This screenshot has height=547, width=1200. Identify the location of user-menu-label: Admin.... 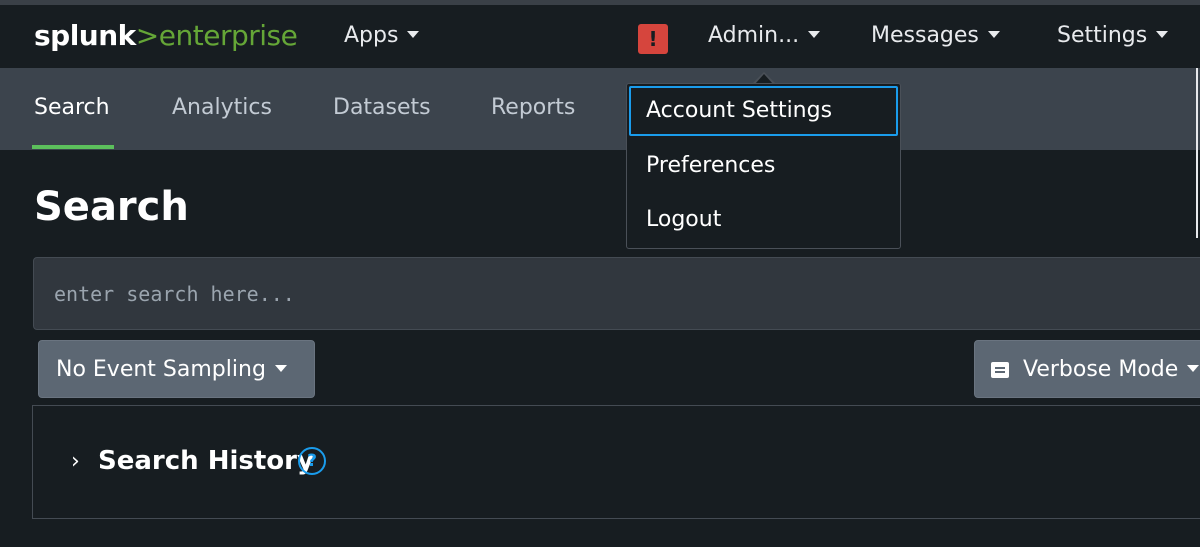
(754, 35).